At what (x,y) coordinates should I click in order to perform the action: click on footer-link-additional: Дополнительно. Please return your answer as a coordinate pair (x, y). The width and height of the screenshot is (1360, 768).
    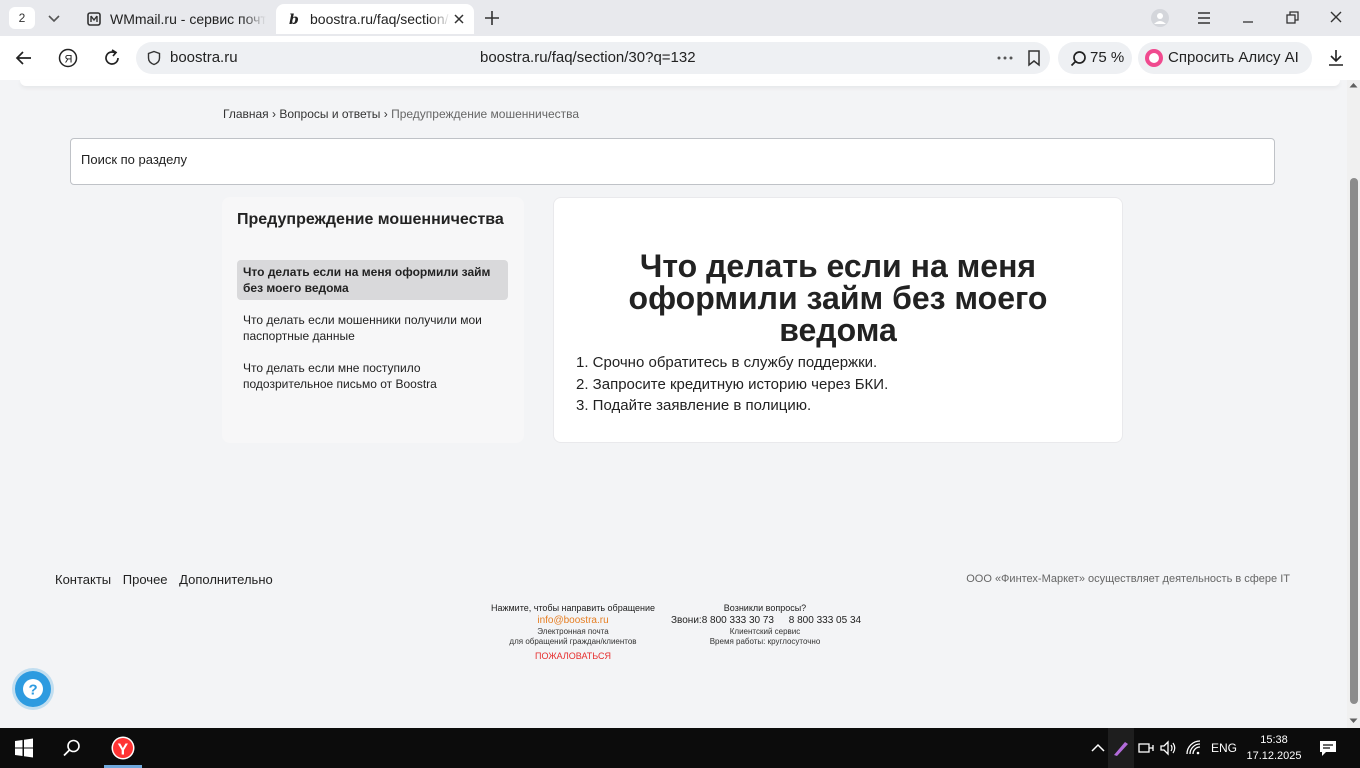
    Looking at the image, I should click on (226, 579).